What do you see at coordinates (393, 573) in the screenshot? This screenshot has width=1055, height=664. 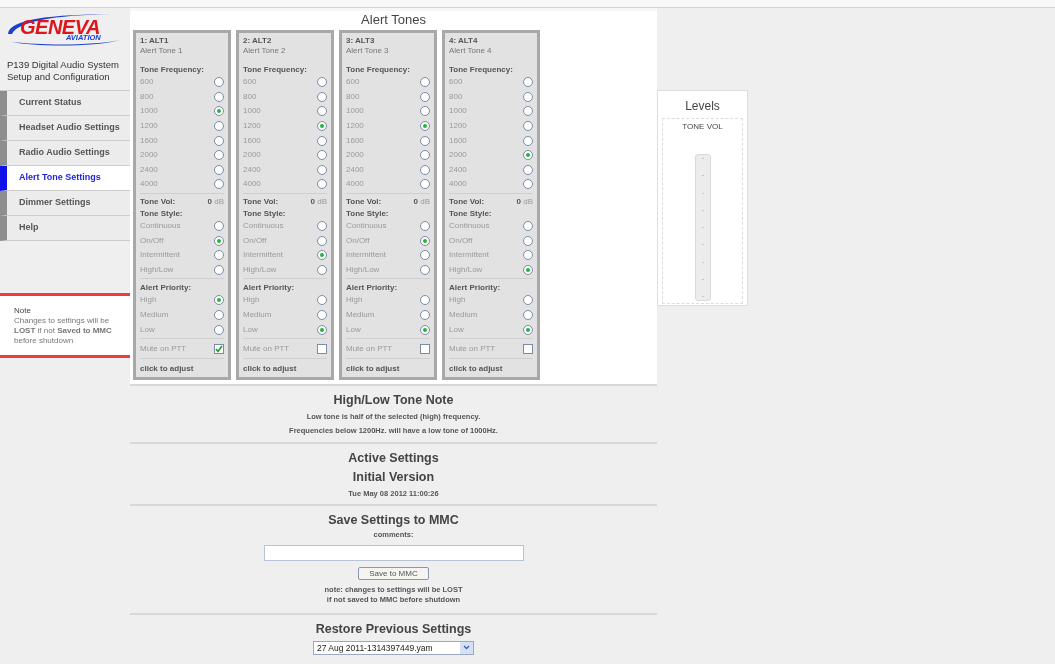 I see `save-button: Save to MMC` at bounding box center [393, 573].